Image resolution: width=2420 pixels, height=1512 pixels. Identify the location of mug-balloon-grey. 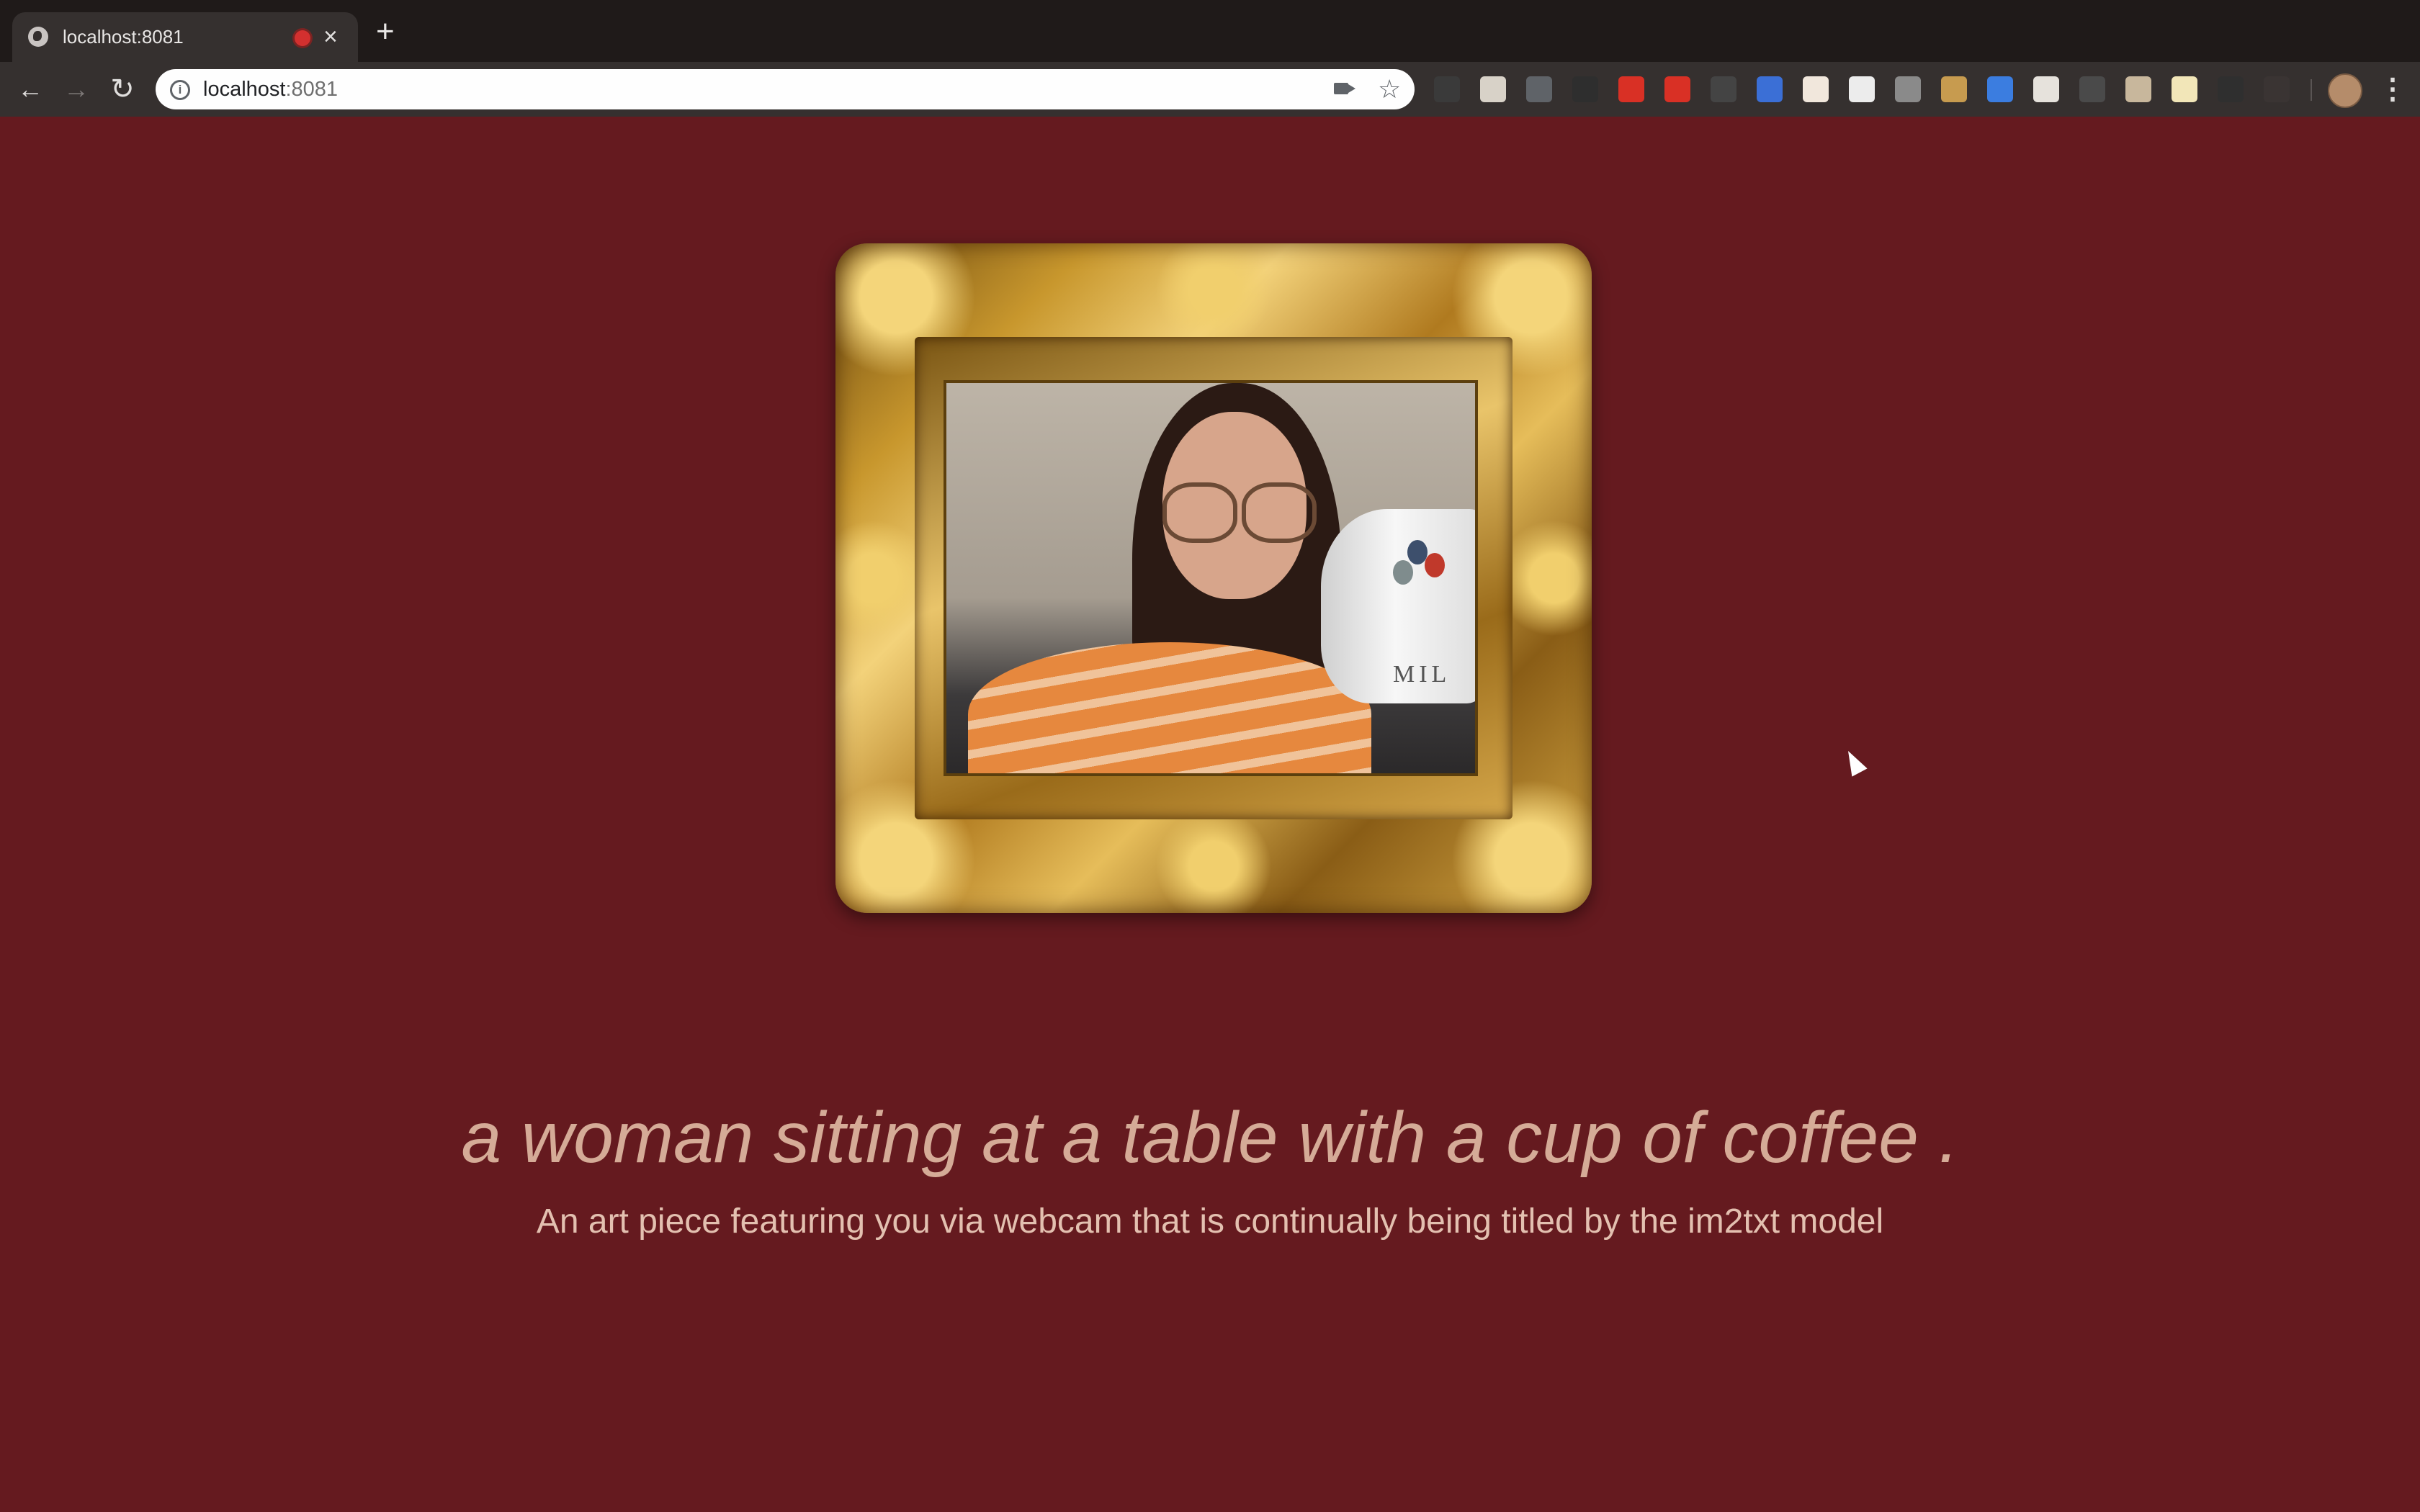
(1403, 572).